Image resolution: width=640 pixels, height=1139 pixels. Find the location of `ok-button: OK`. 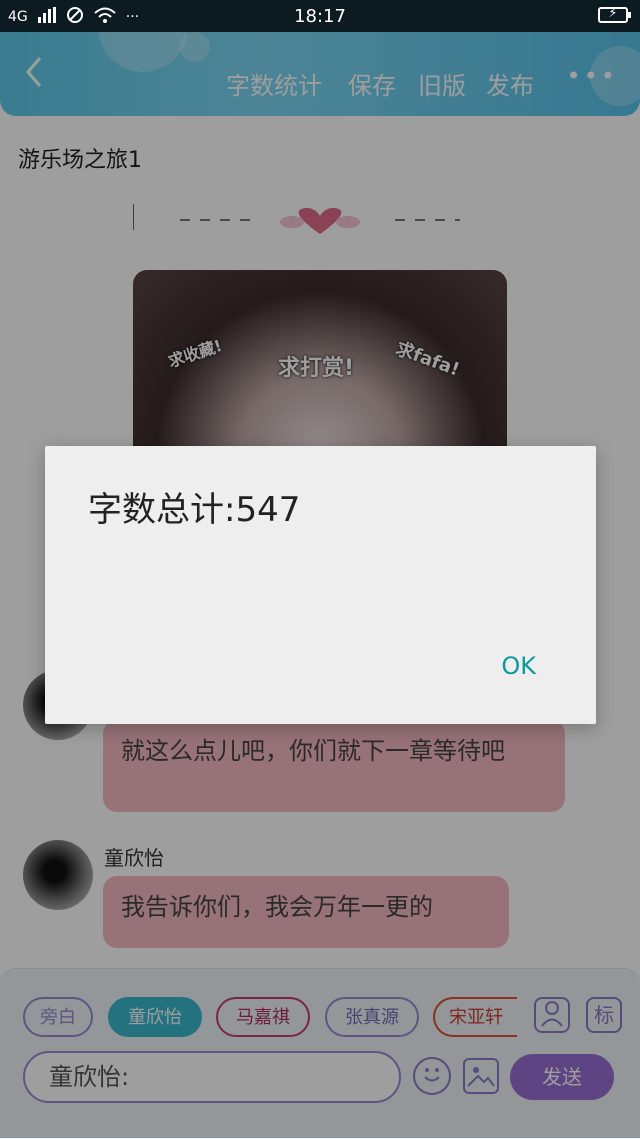

ok-button: OK is located at coordinates (518, 666).